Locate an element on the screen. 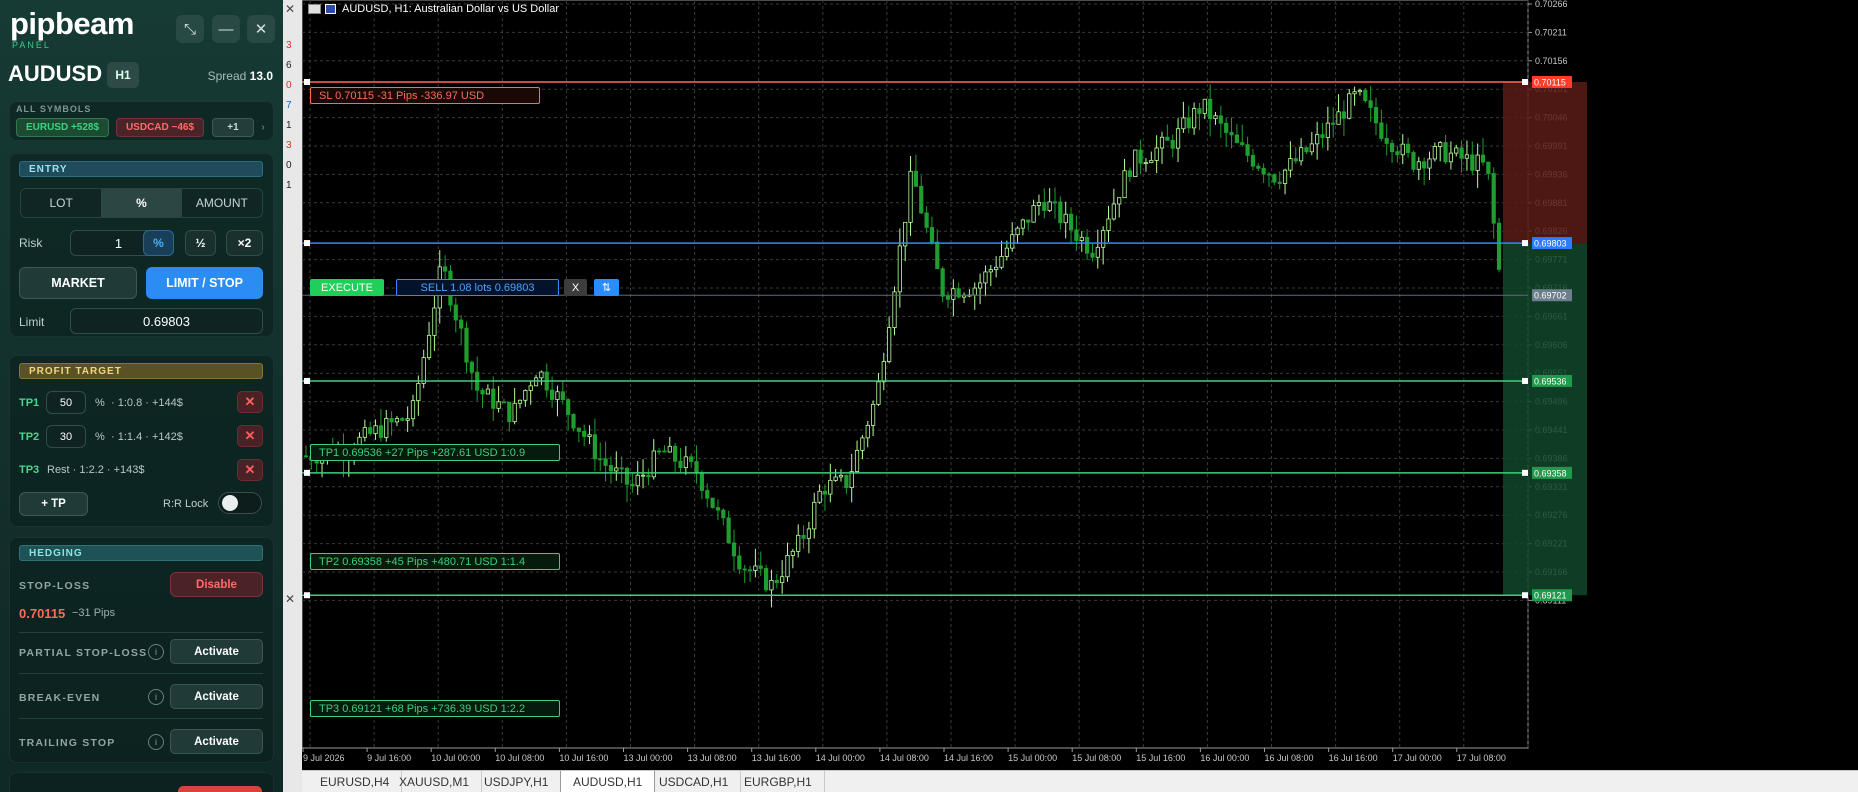 This screenshot has width=1858, height=792. level-handle-tp2 is located at coordinates (1525, 472).